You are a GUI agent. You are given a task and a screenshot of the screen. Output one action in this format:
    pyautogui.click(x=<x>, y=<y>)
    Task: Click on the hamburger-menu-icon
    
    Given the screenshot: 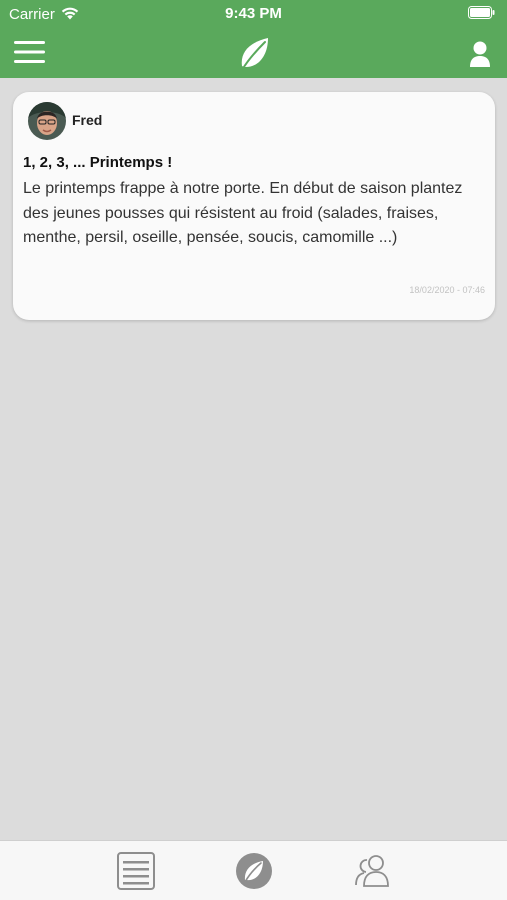 What is the action you would take?
    pyautogui.click(x=30, y=52)
    